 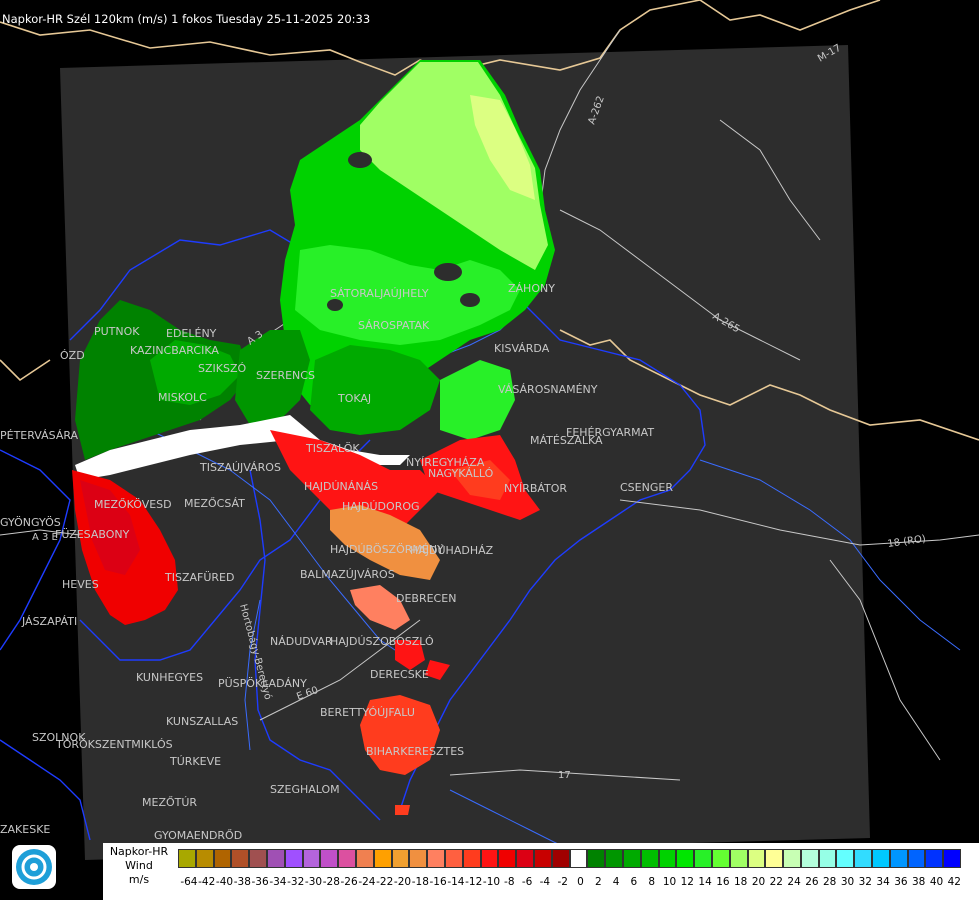 I want to click on city-label: MÁTÉSZALKA, so click(x=566, y=440).